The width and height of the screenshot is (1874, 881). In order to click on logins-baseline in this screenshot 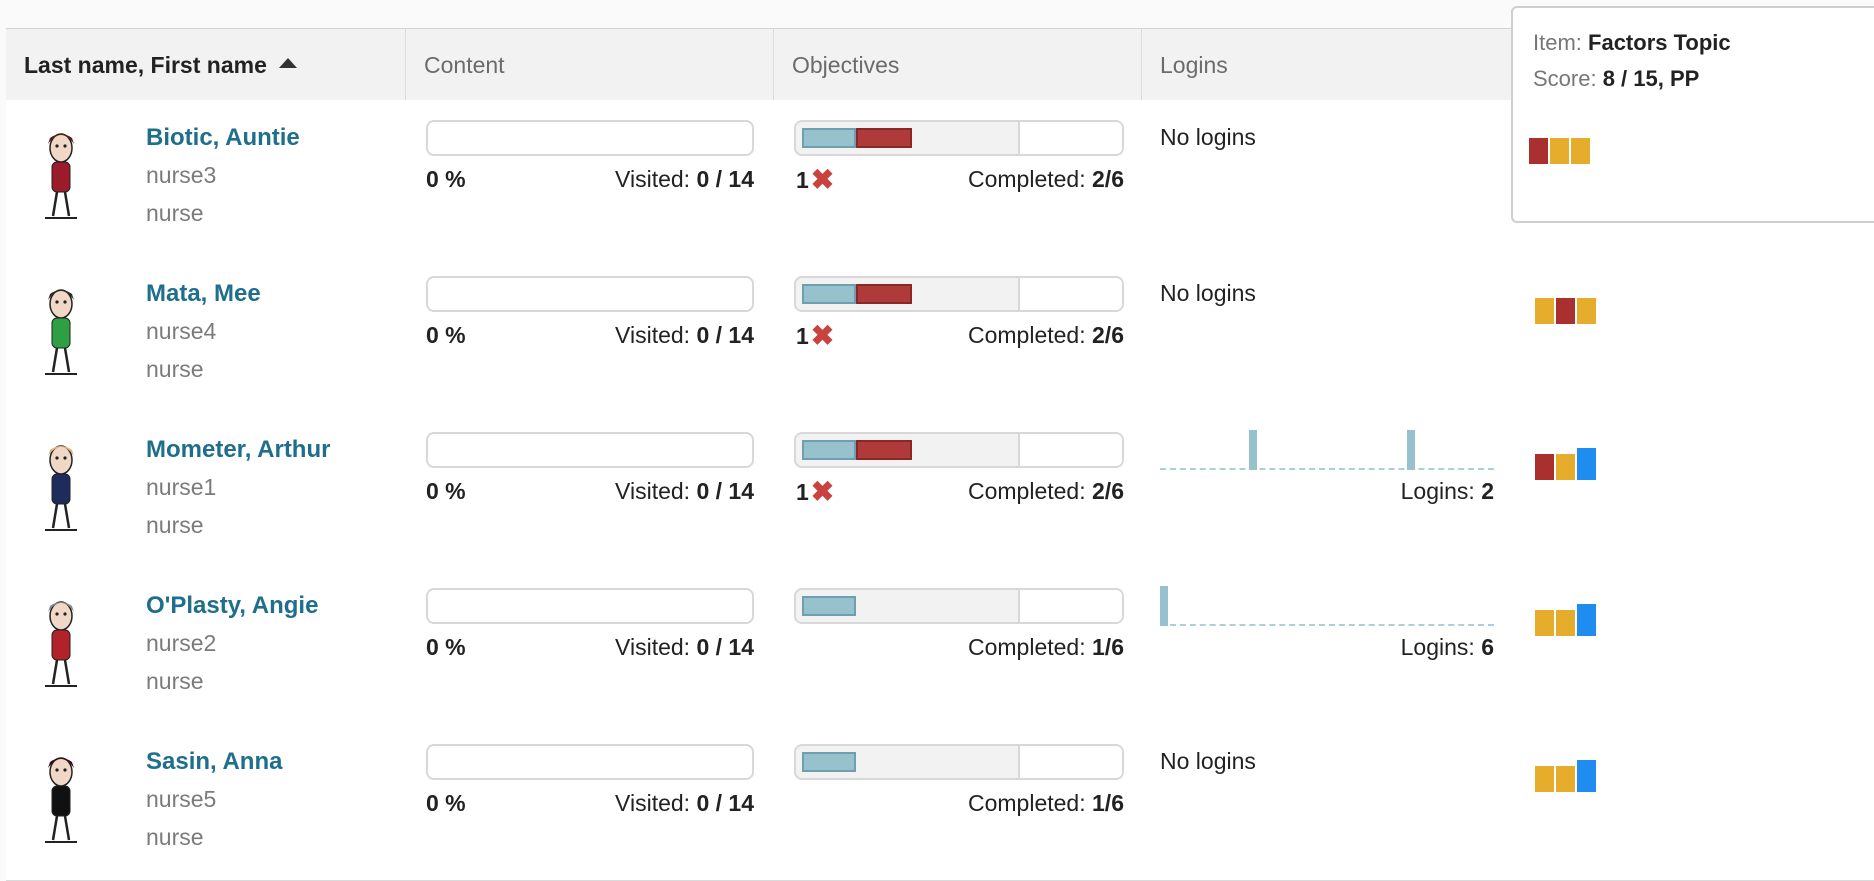, I will do `click(1327, 625)`.